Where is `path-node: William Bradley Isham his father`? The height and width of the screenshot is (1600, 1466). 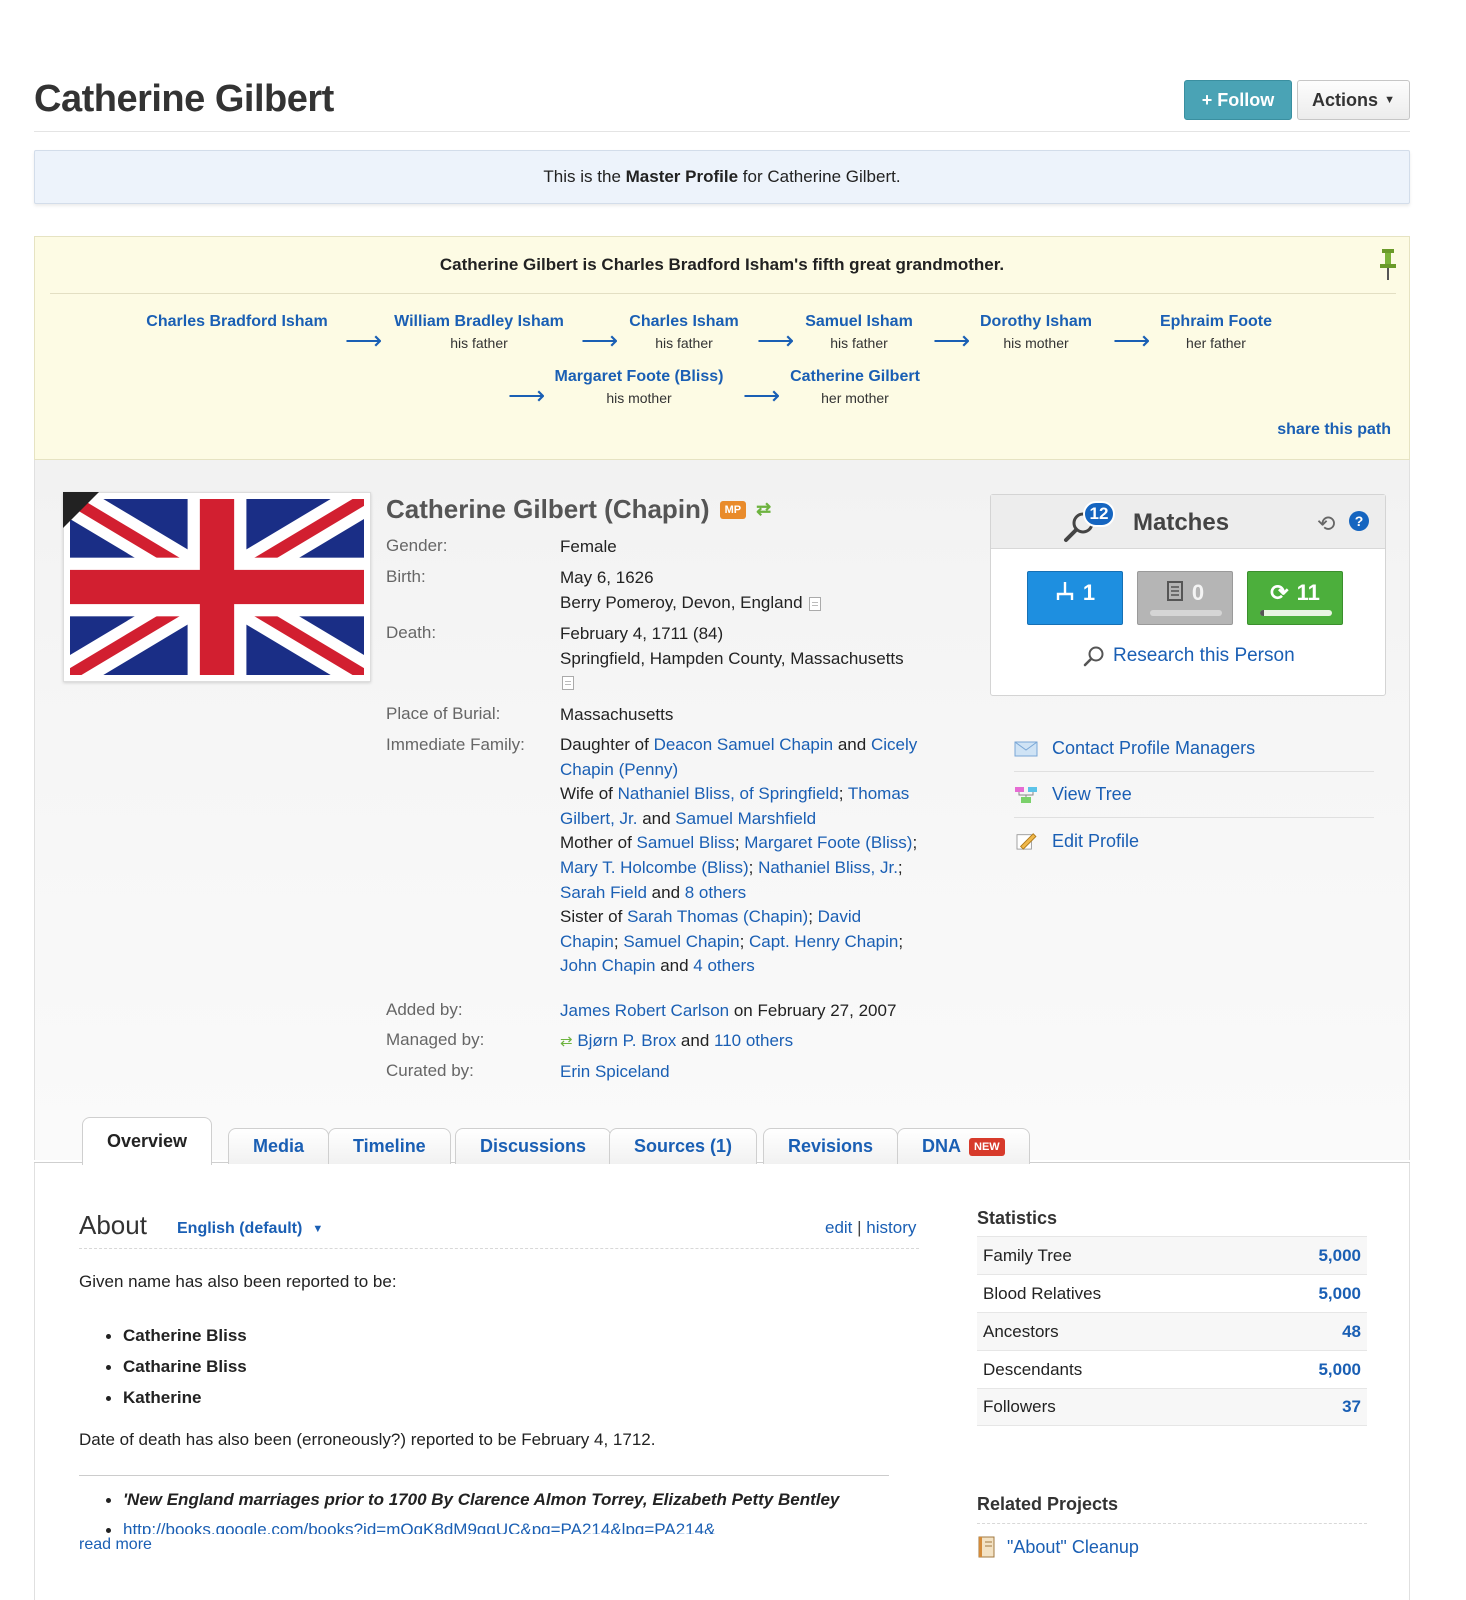
path-node: William Bradley Isham his father is located at coordinates (479, 332).